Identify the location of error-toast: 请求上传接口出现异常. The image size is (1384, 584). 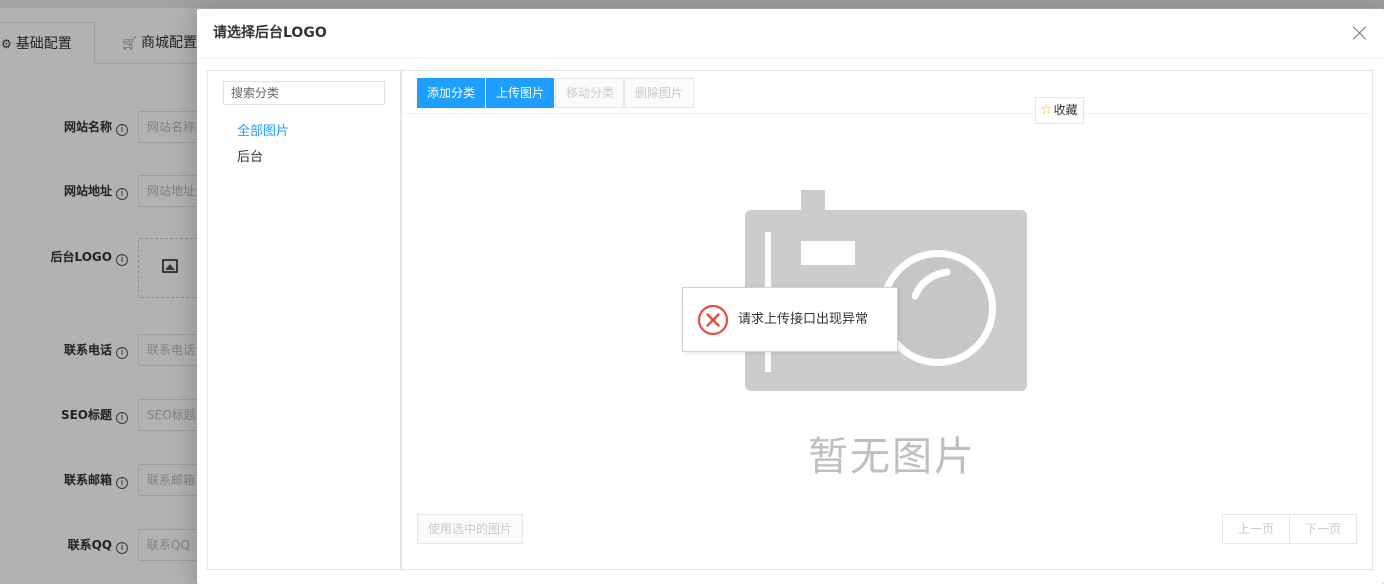
(790, 319).